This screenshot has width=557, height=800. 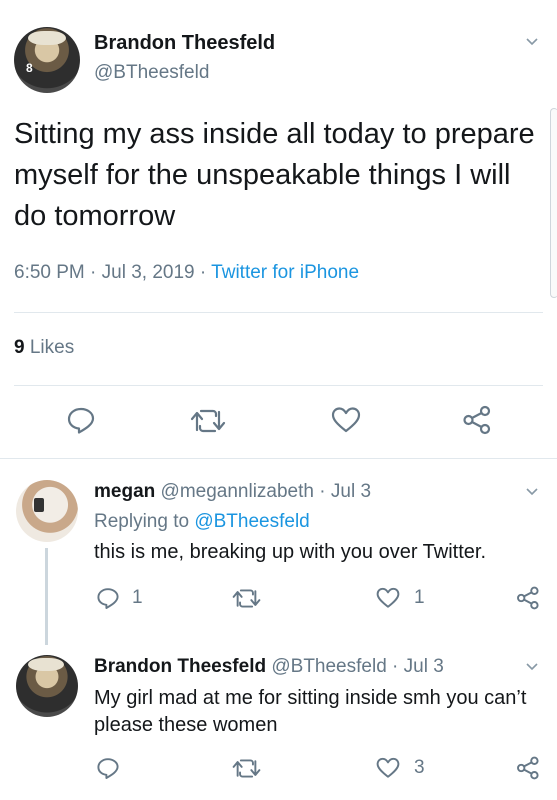 What do you see at coordinates (19, 347) in the screenshot?
I see `likes-count: 9` at bounding box center [19, 347].